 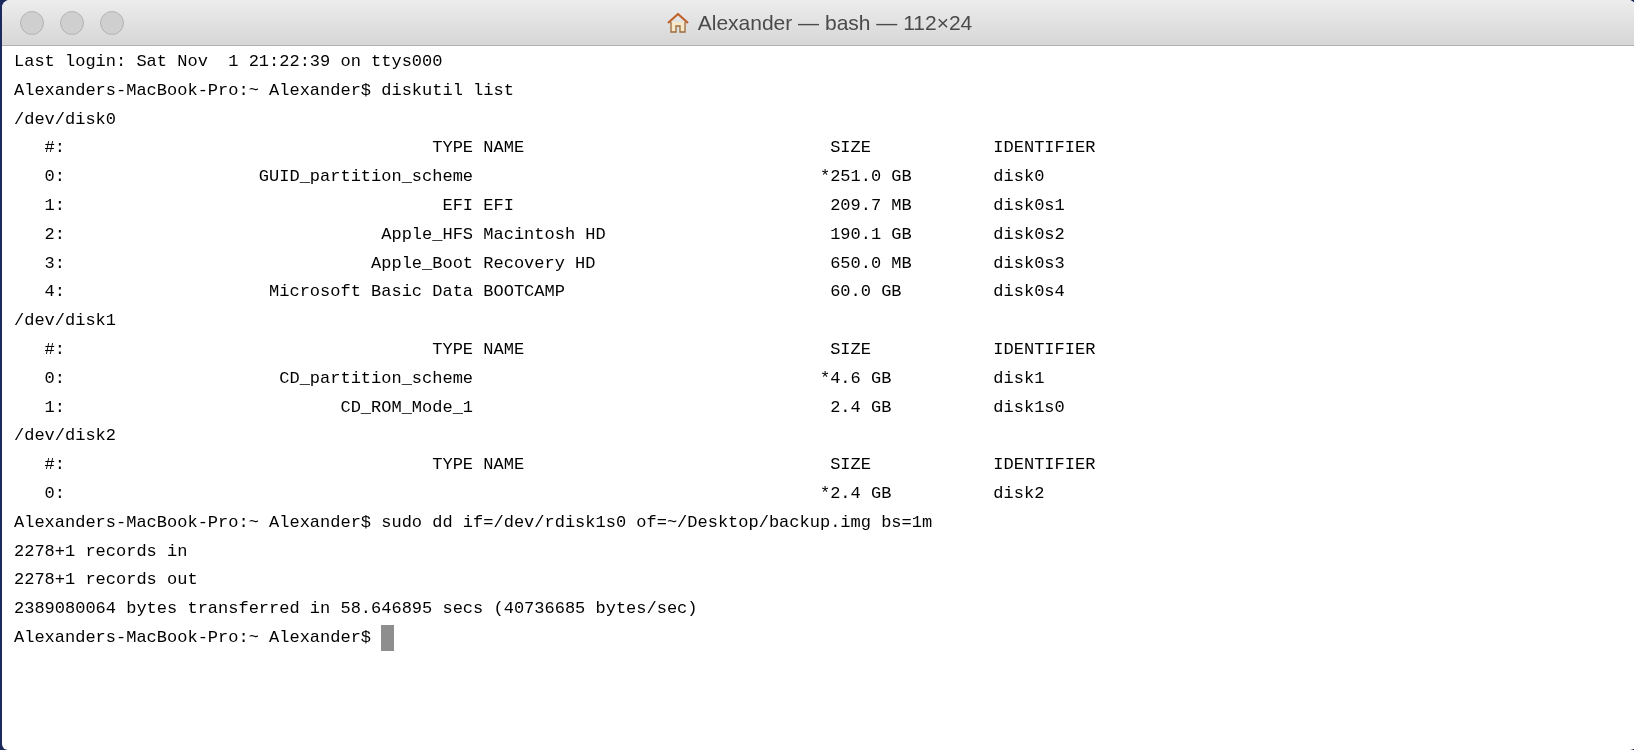 What do you see at coordinates (544, 378) in the screenshot?
I see `terminal-line: 0: CD_partition_scheme *4.6 GB disk1` at bounding box center [544, 378].